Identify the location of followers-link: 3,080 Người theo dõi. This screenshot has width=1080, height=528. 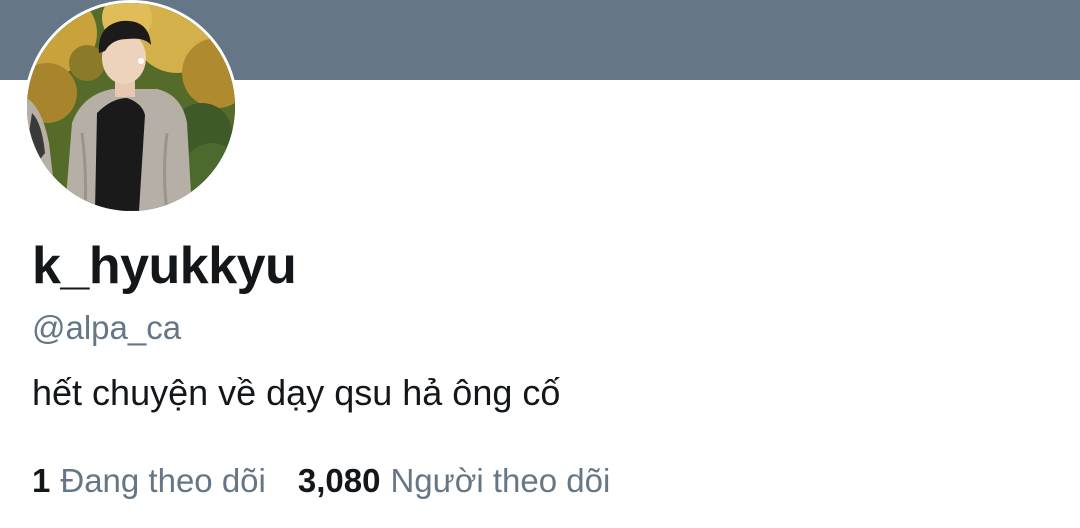
(454, 480).